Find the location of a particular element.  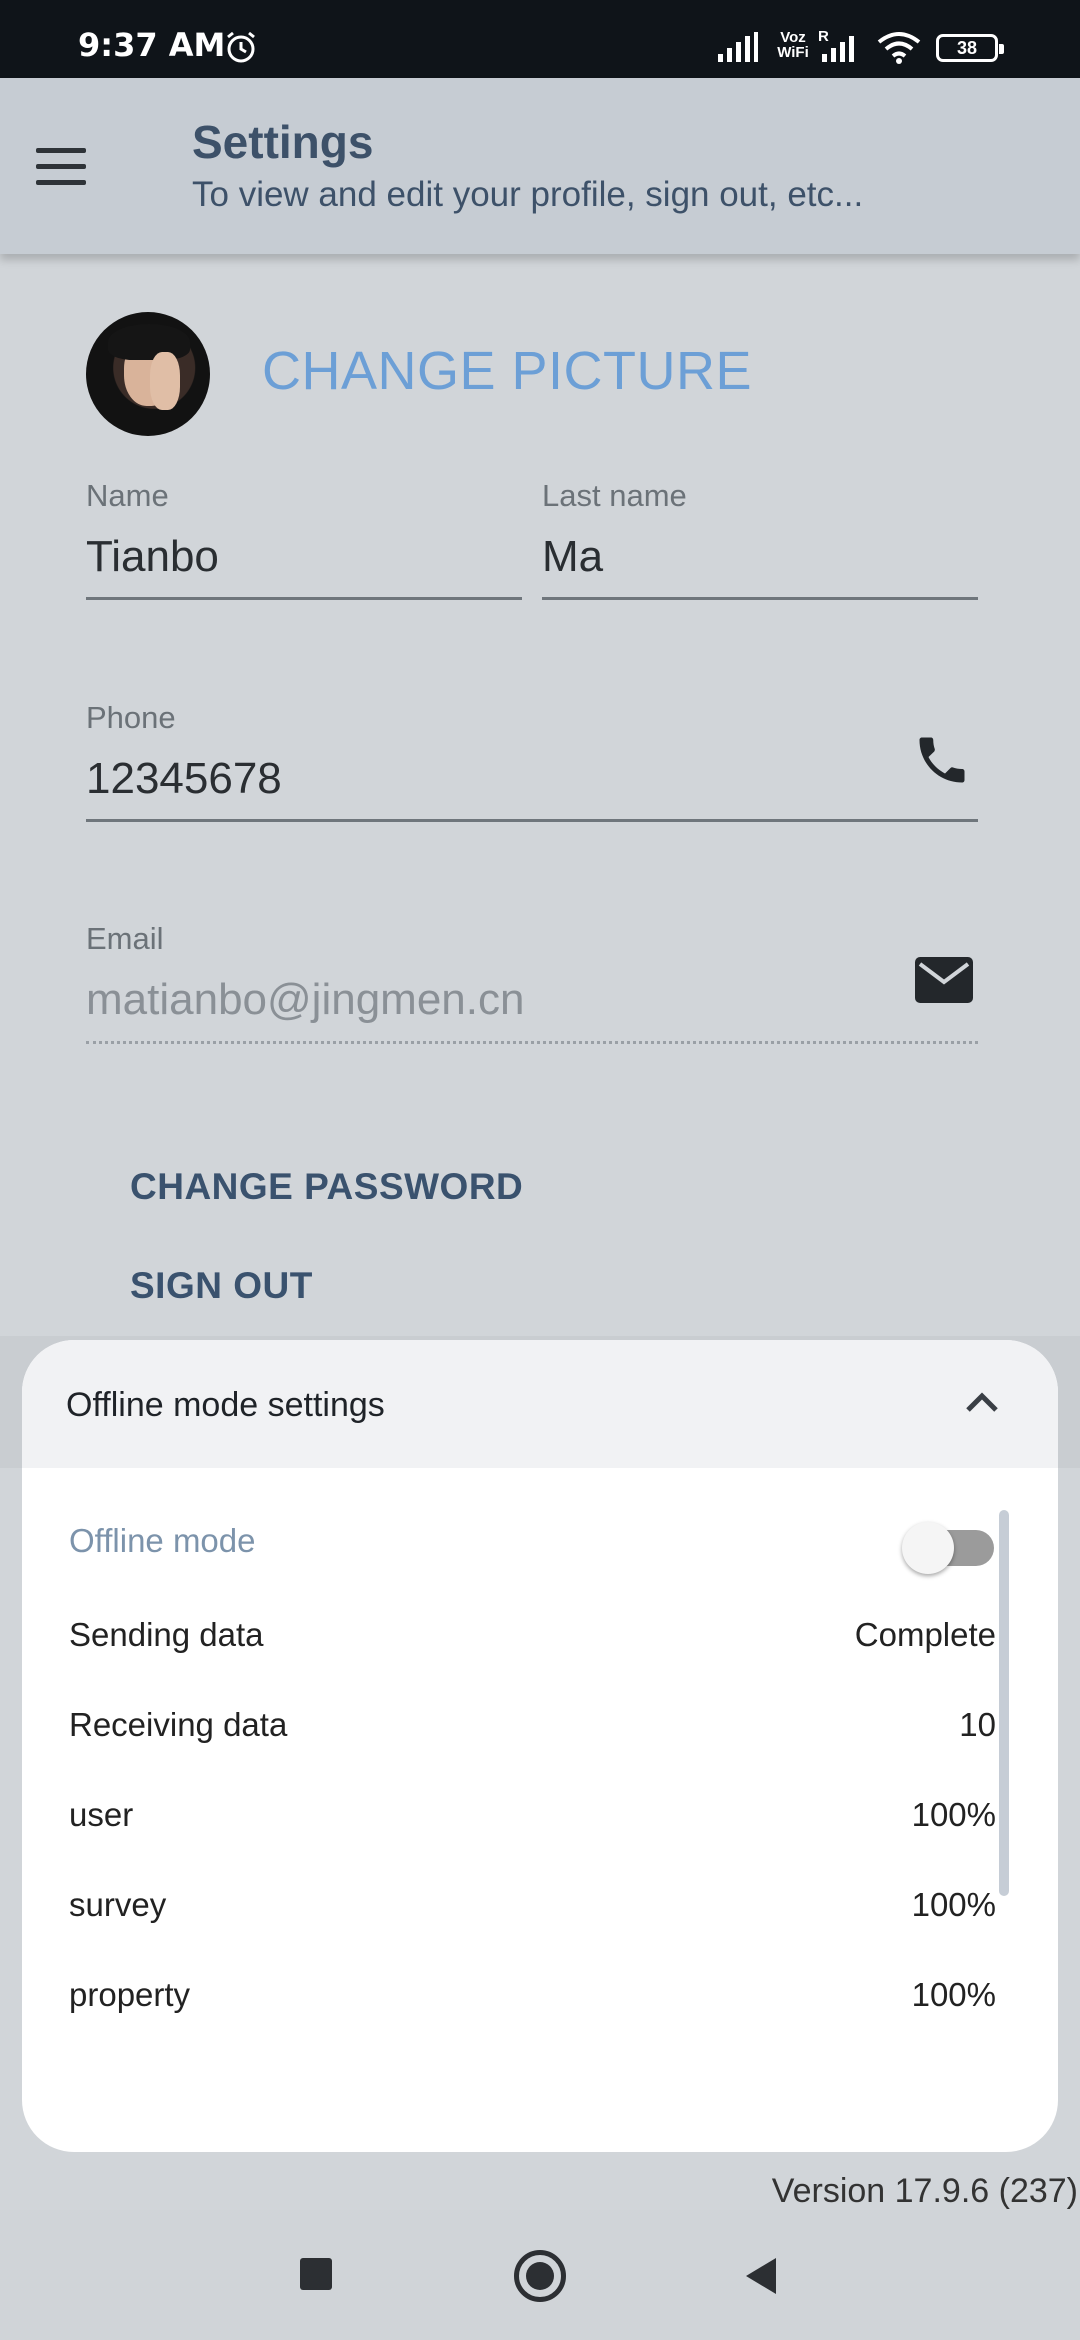

alarm-icon is located at coordinates (241, 47).